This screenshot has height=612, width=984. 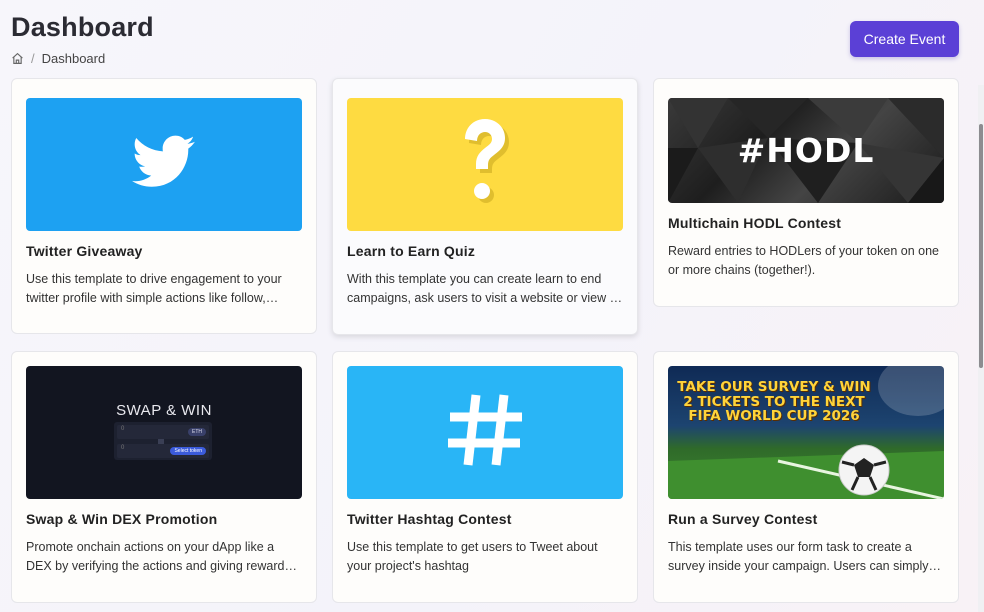 I want to click on hodl-image-text: #HODL, so click(x=806, y=150).